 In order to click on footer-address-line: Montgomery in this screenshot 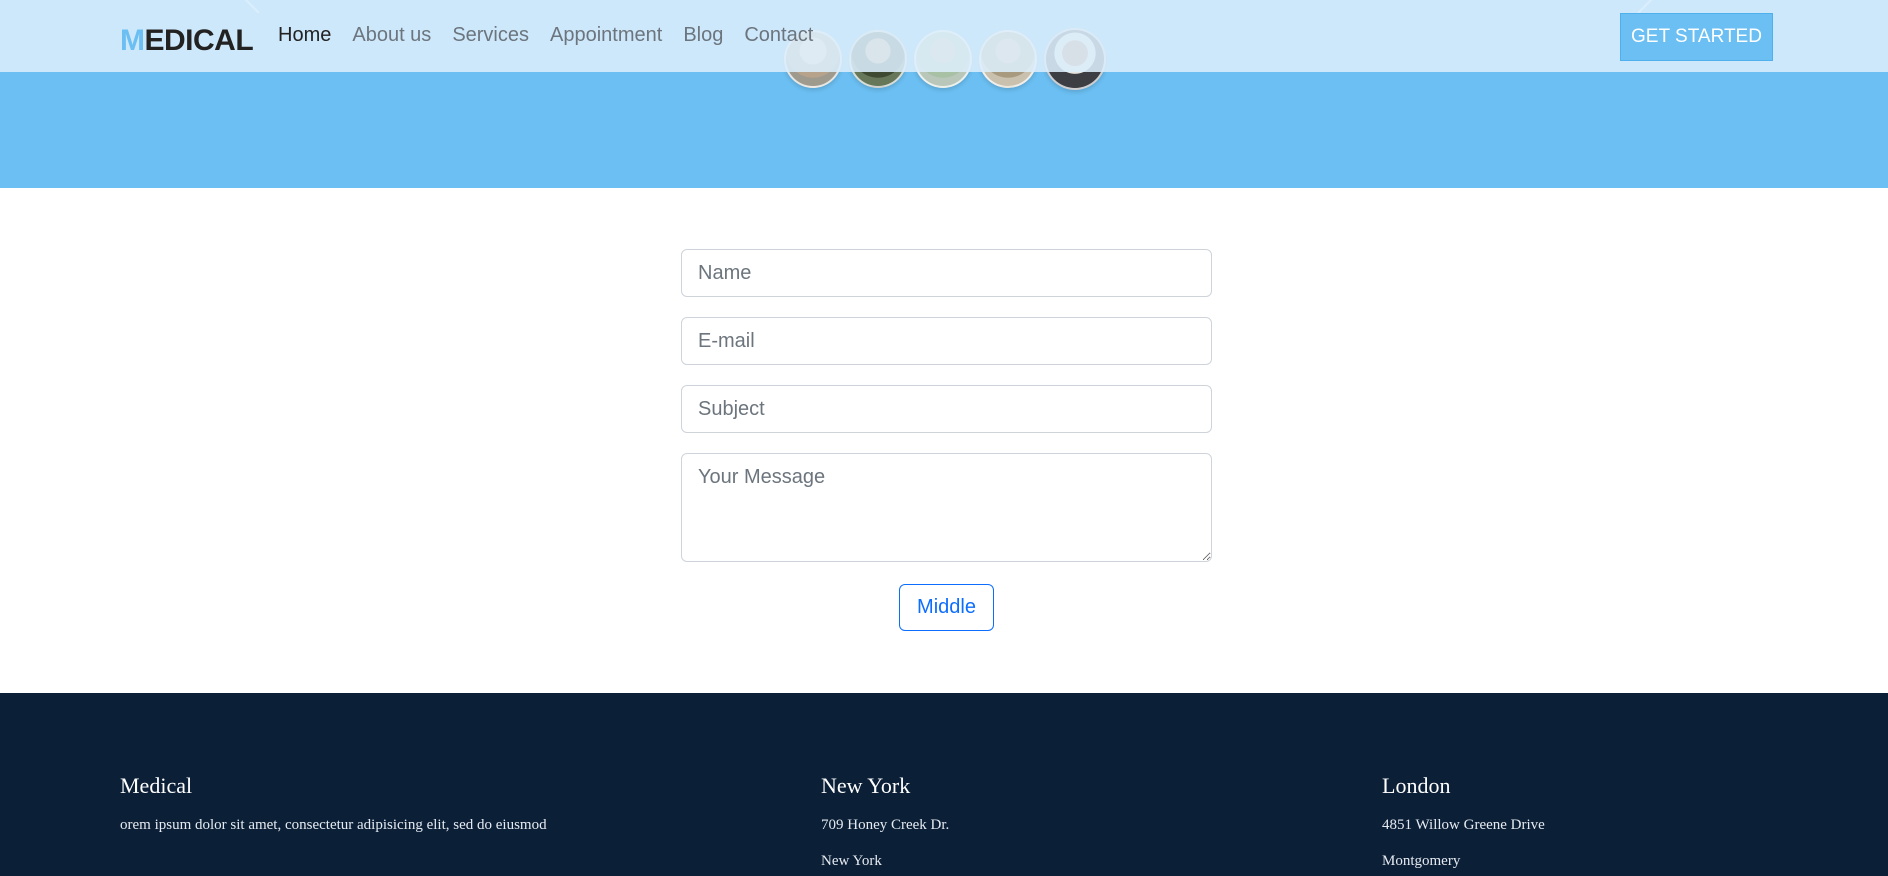, I will do `click(1421, 861)`.